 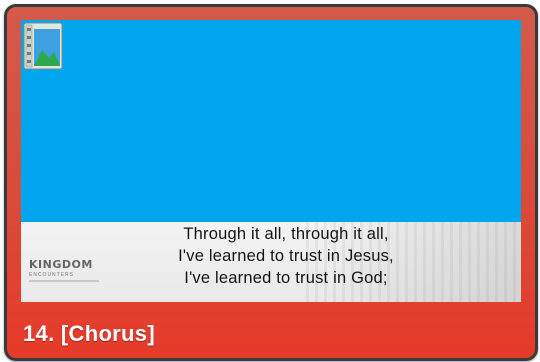 What do you see at coordinates (286, 278) in the screenshot?
I see `lyric-line-3: I've learned to trust in God;` at bounding box center [286, 278].